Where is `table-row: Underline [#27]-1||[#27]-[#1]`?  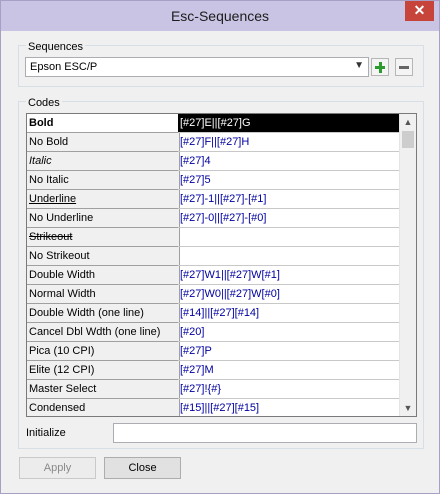 table-row: Underline [#27]-1||[#27]-[#1] is located at coordinates (214, 199).